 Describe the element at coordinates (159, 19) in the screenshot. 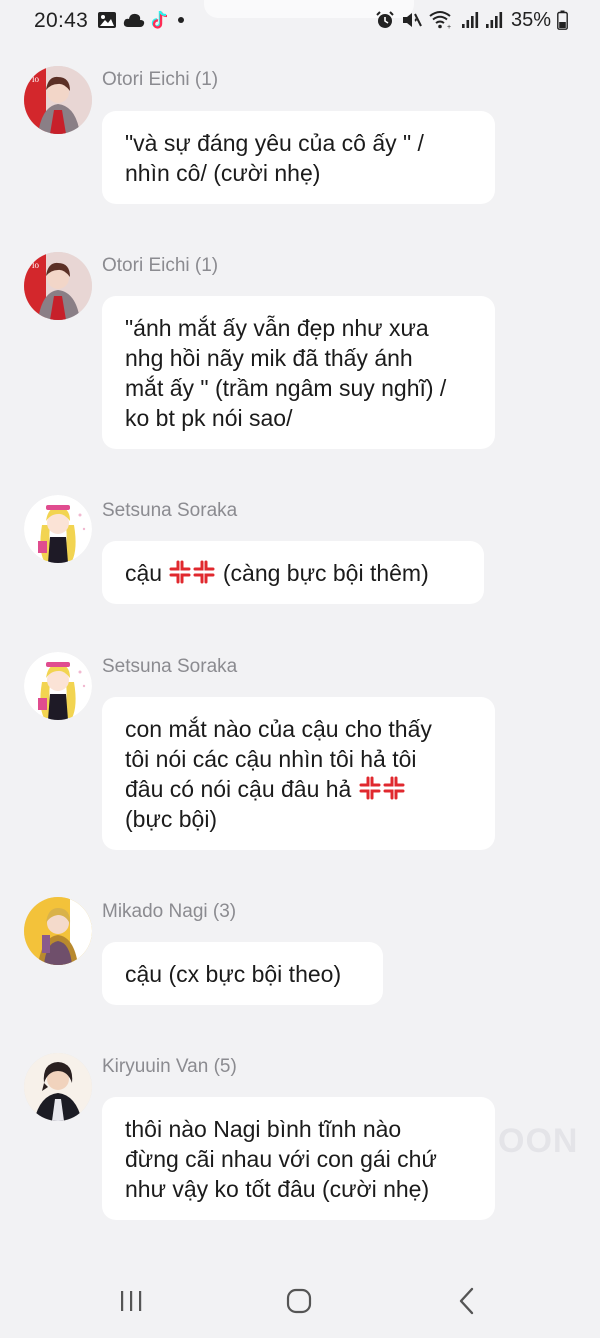

I see `tiktok-icon` at that location.